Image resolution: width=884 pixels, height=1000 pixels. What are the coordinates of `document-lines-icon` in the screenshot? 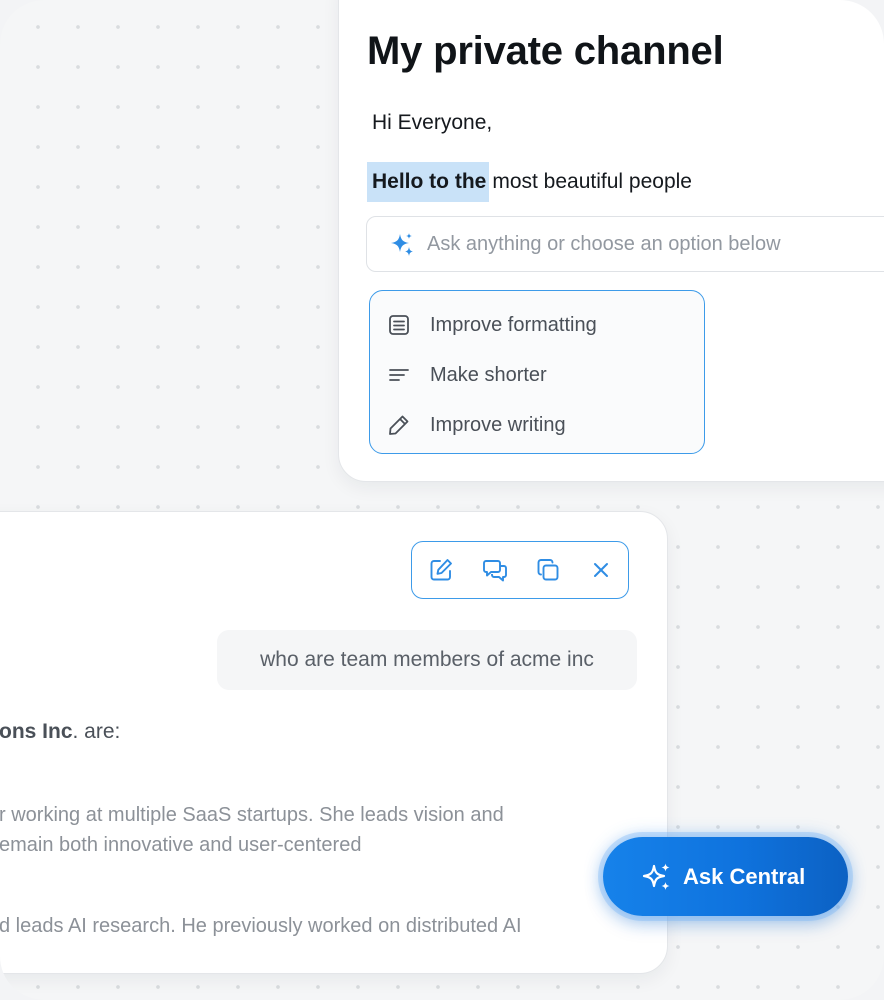 It's located at (399, 325).